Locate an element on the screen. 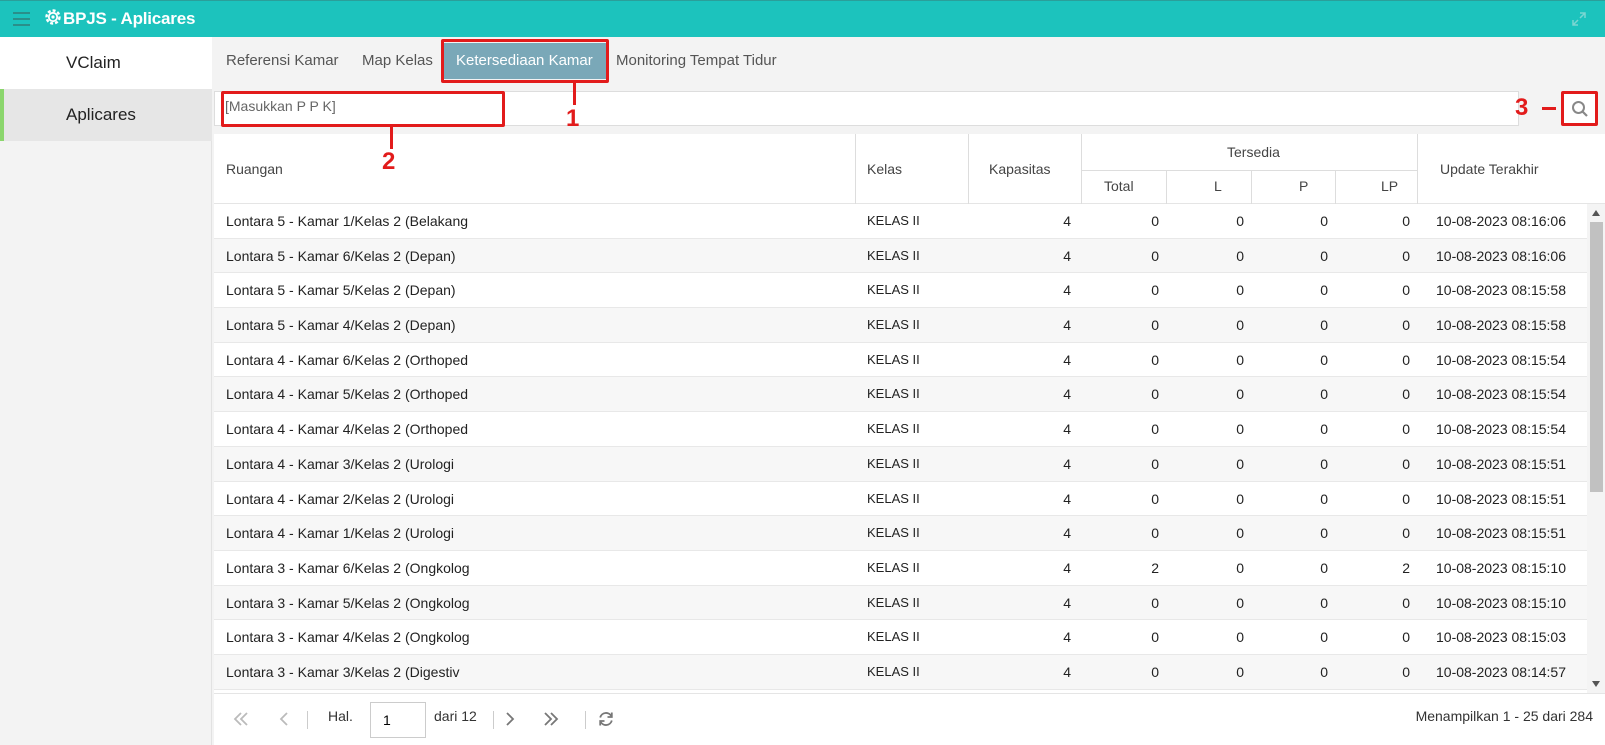 The image size is (1605, 745). tab-monitoring-tempat-tidur: Monitoring Tempat Tidur is located at coordinates (696, 61).